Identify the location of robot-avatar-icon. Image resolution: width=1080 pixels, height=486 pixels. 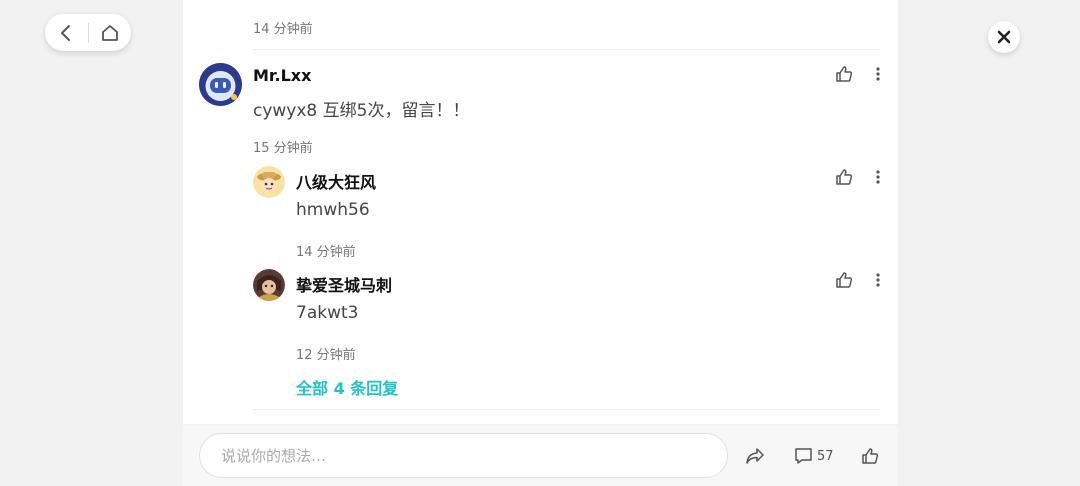
(220, 84).